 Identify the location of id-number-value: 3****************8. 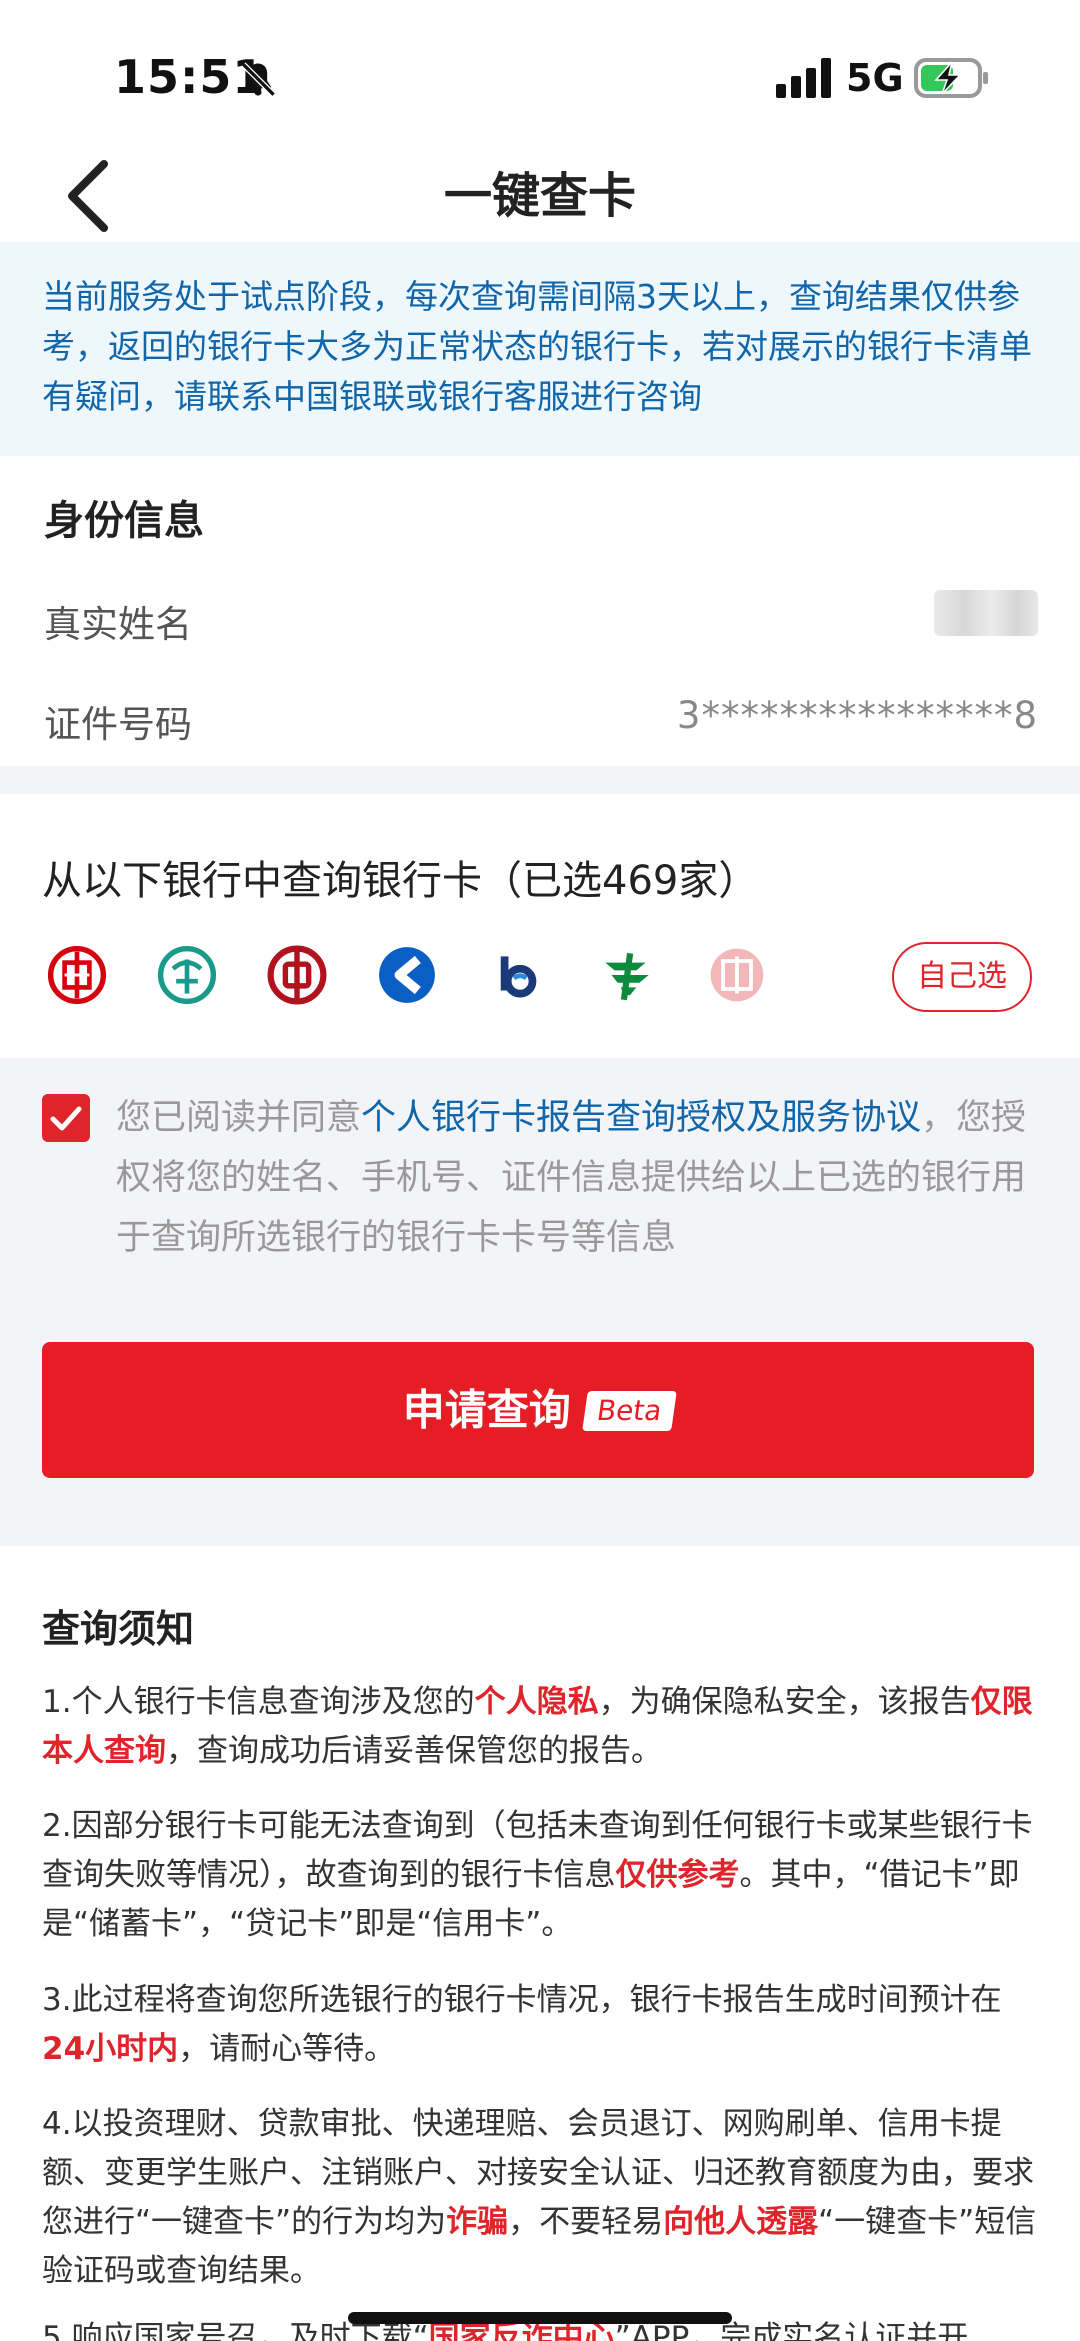
(857, 715).